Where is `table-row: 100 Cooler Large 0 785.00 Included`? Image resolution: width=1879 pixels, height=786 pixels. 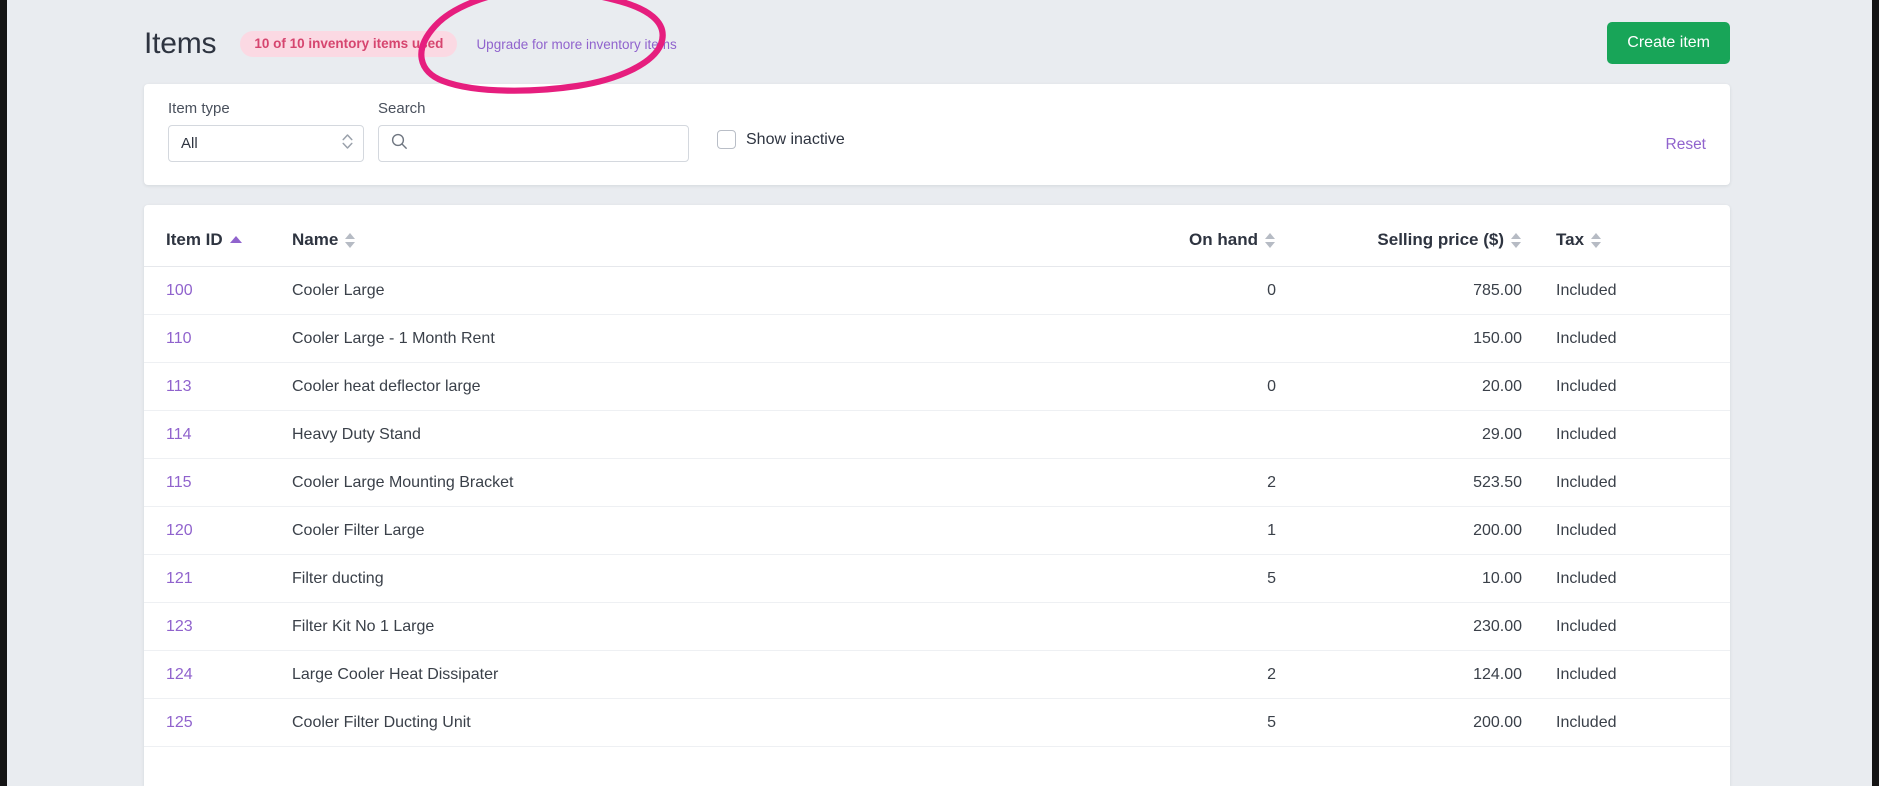 table-row: 100 Cooler Large 0 785.00 Included is located at coordinates (937, 290).